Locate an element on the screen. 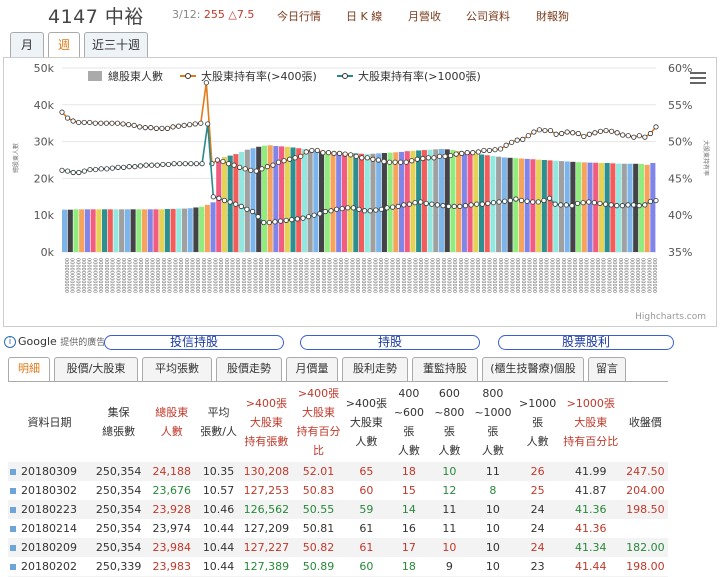 The image size is (720, 577). tab-monthly-volume: 月價量 is located at coordinates (312, 369).